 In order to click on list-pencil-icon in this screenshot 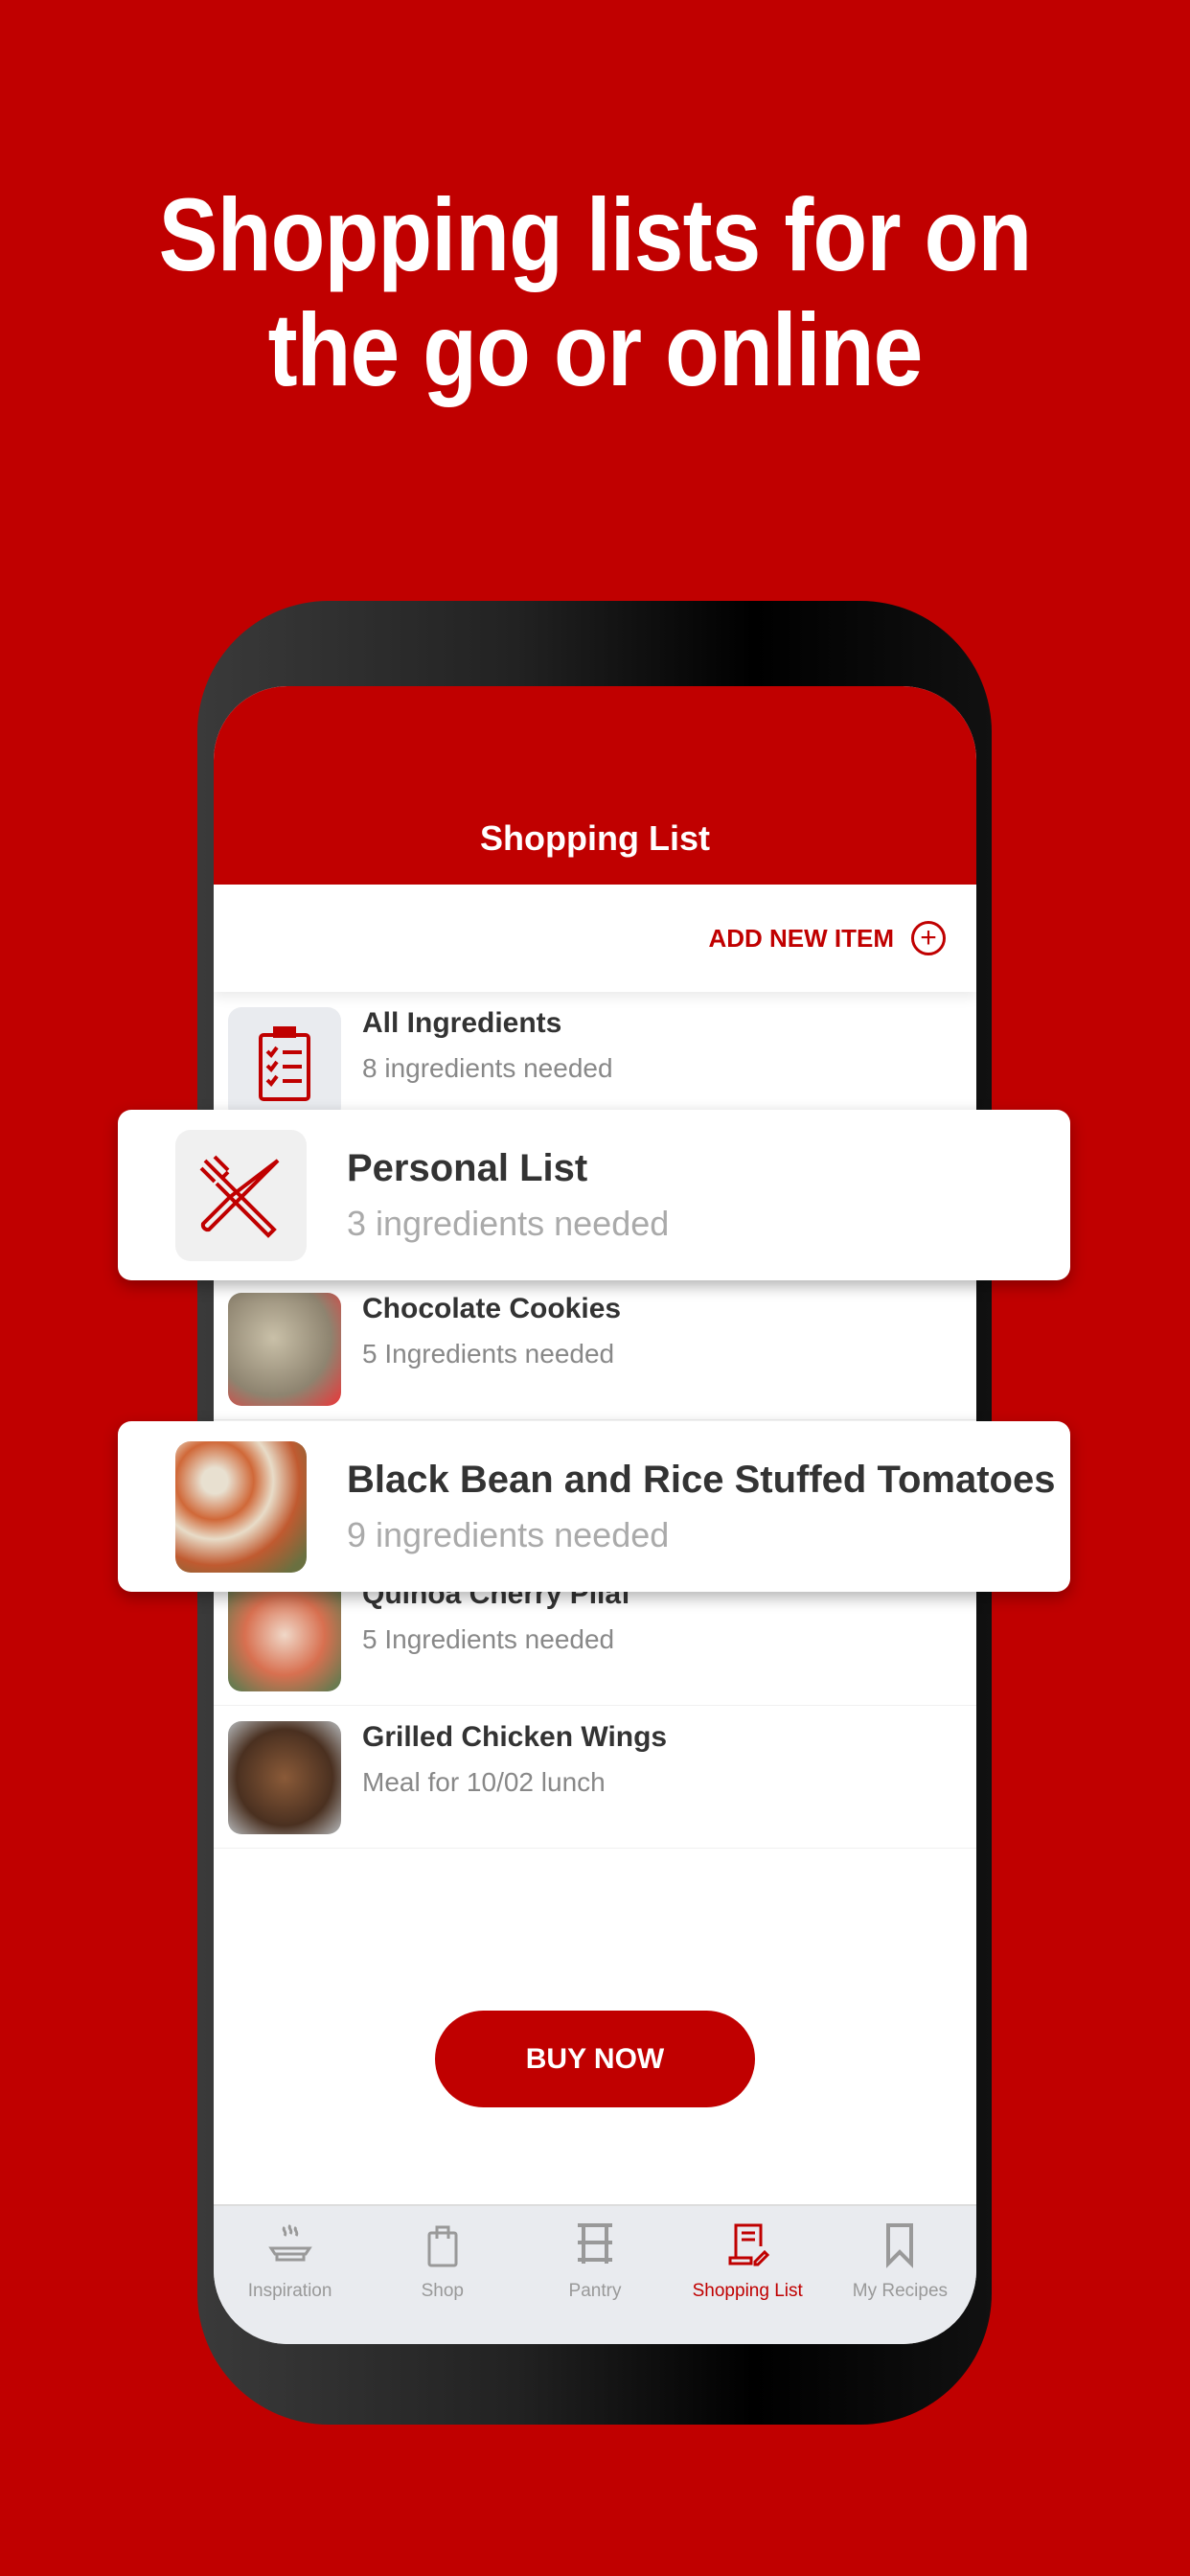, I will do `click(749, 2244)`.